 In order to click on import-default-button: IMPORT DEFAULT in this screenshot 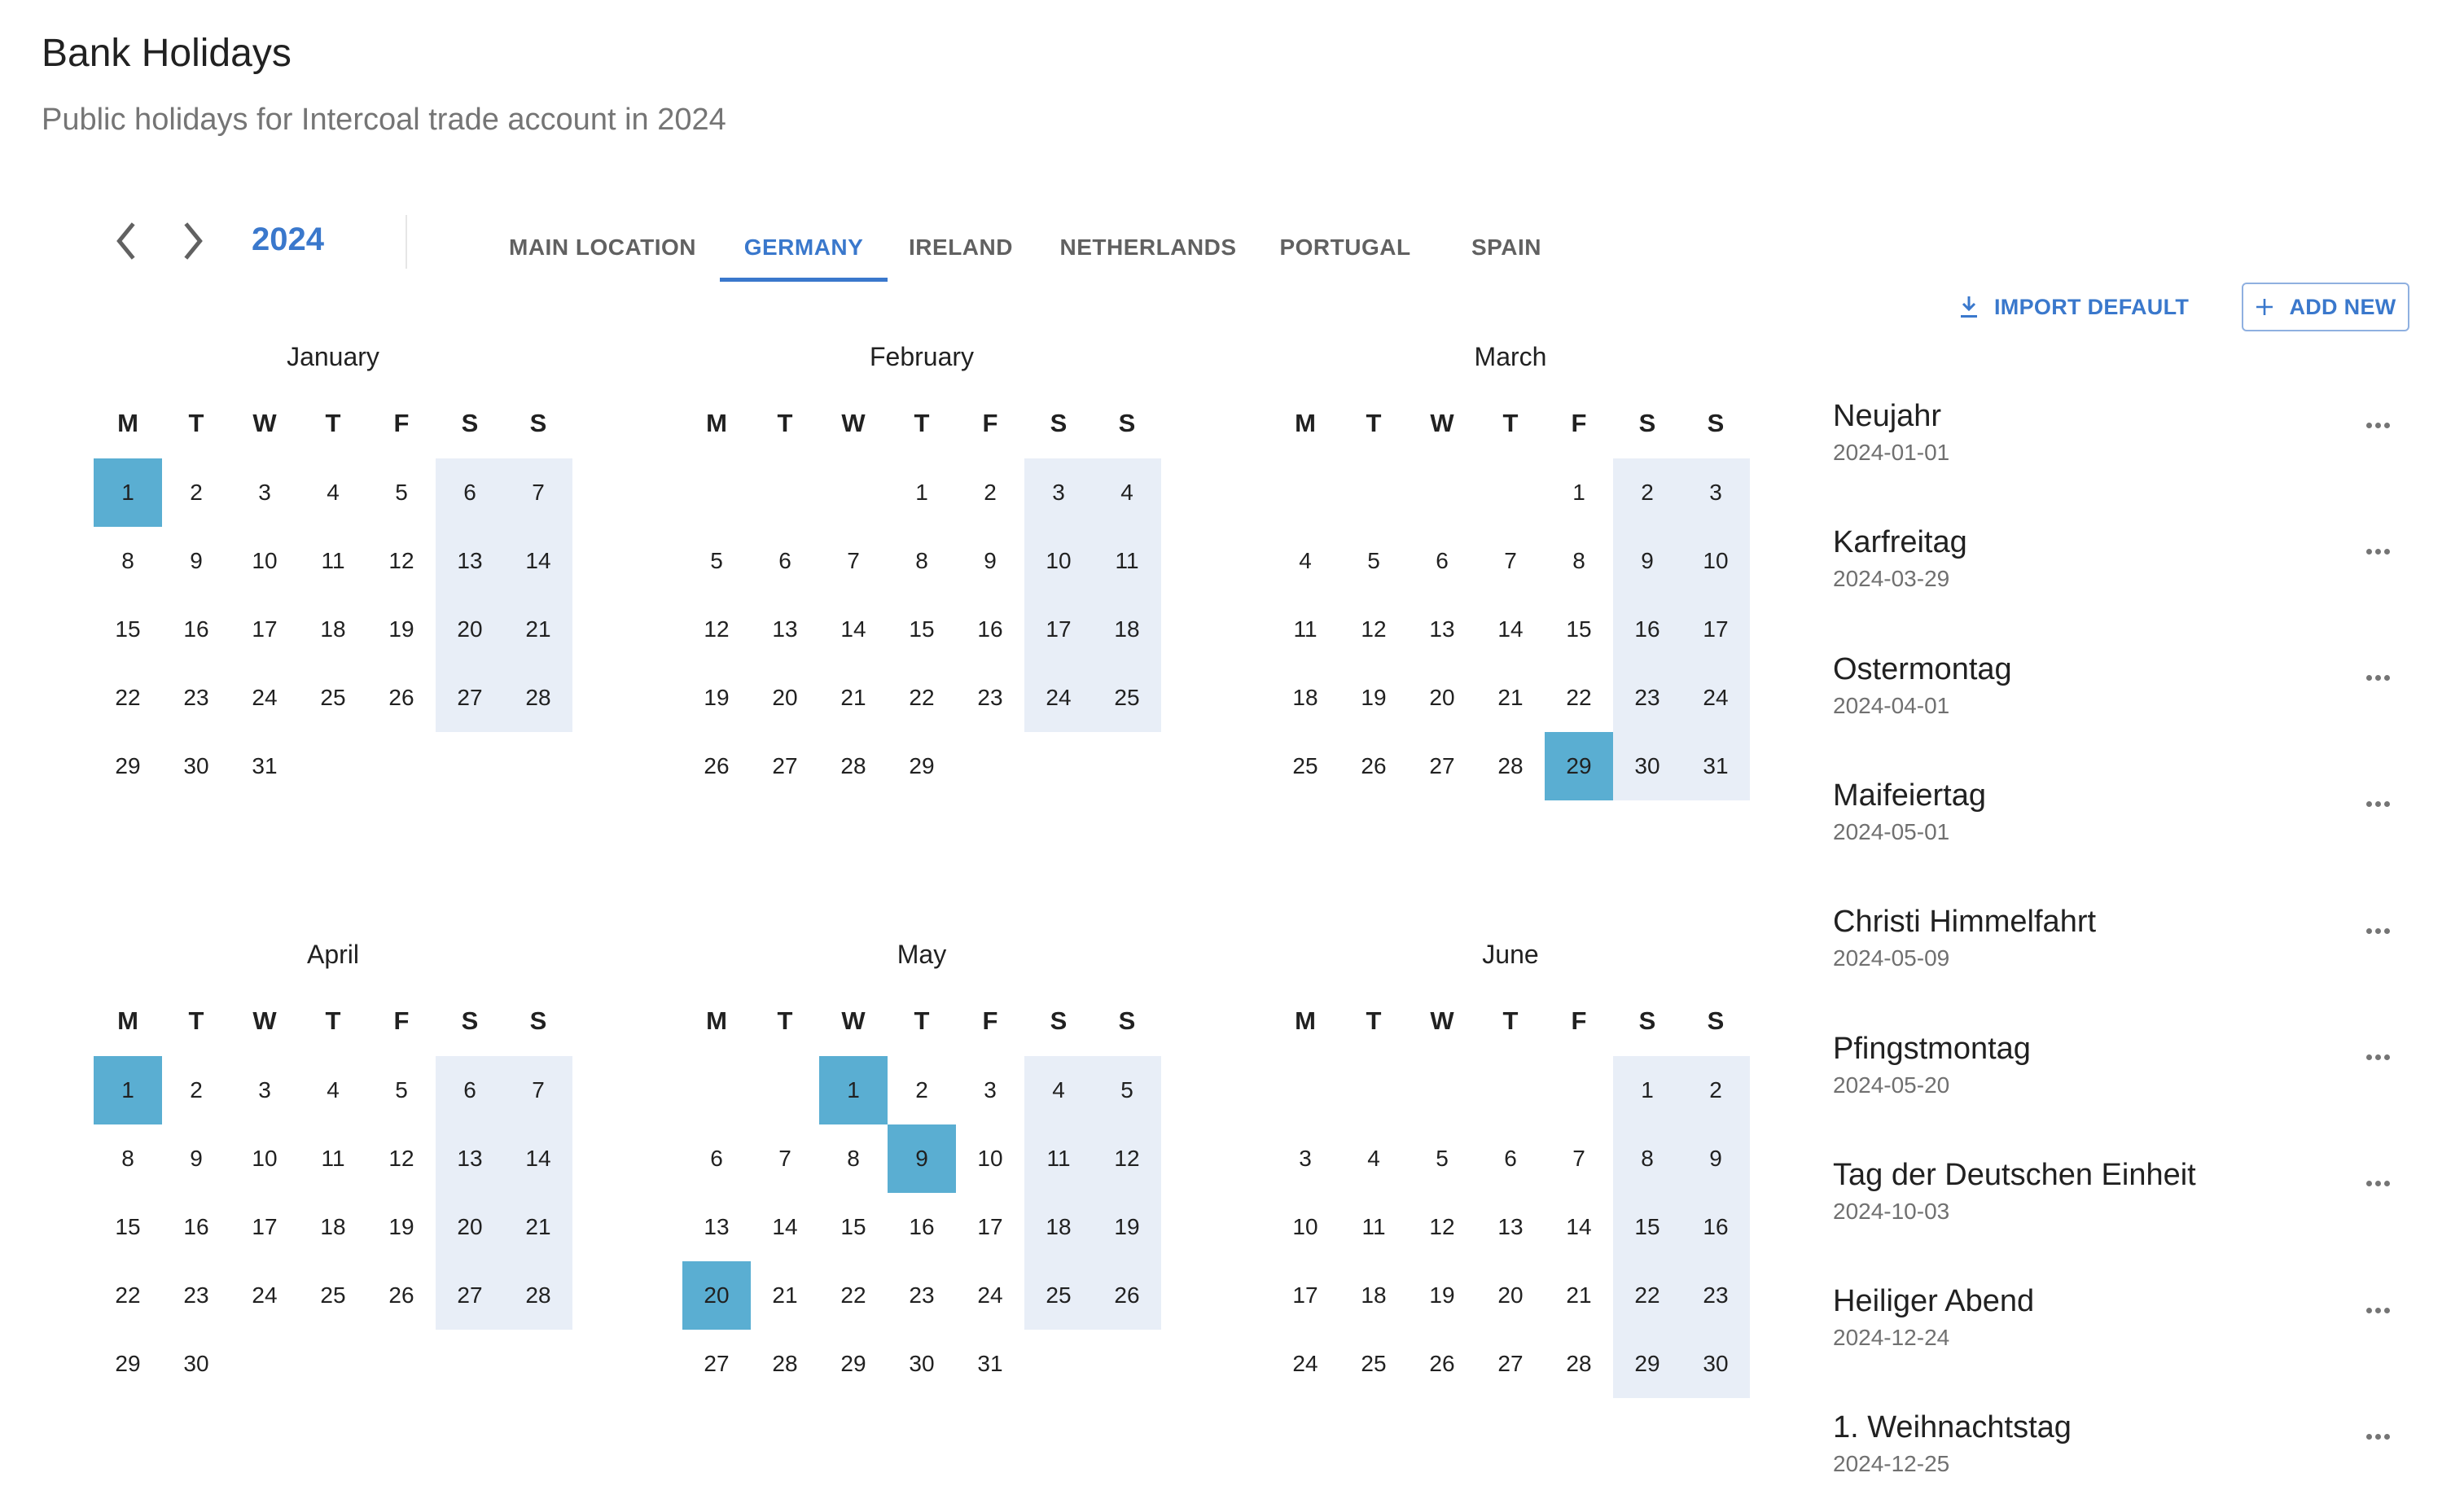, I will do `click(2073, 307)`.